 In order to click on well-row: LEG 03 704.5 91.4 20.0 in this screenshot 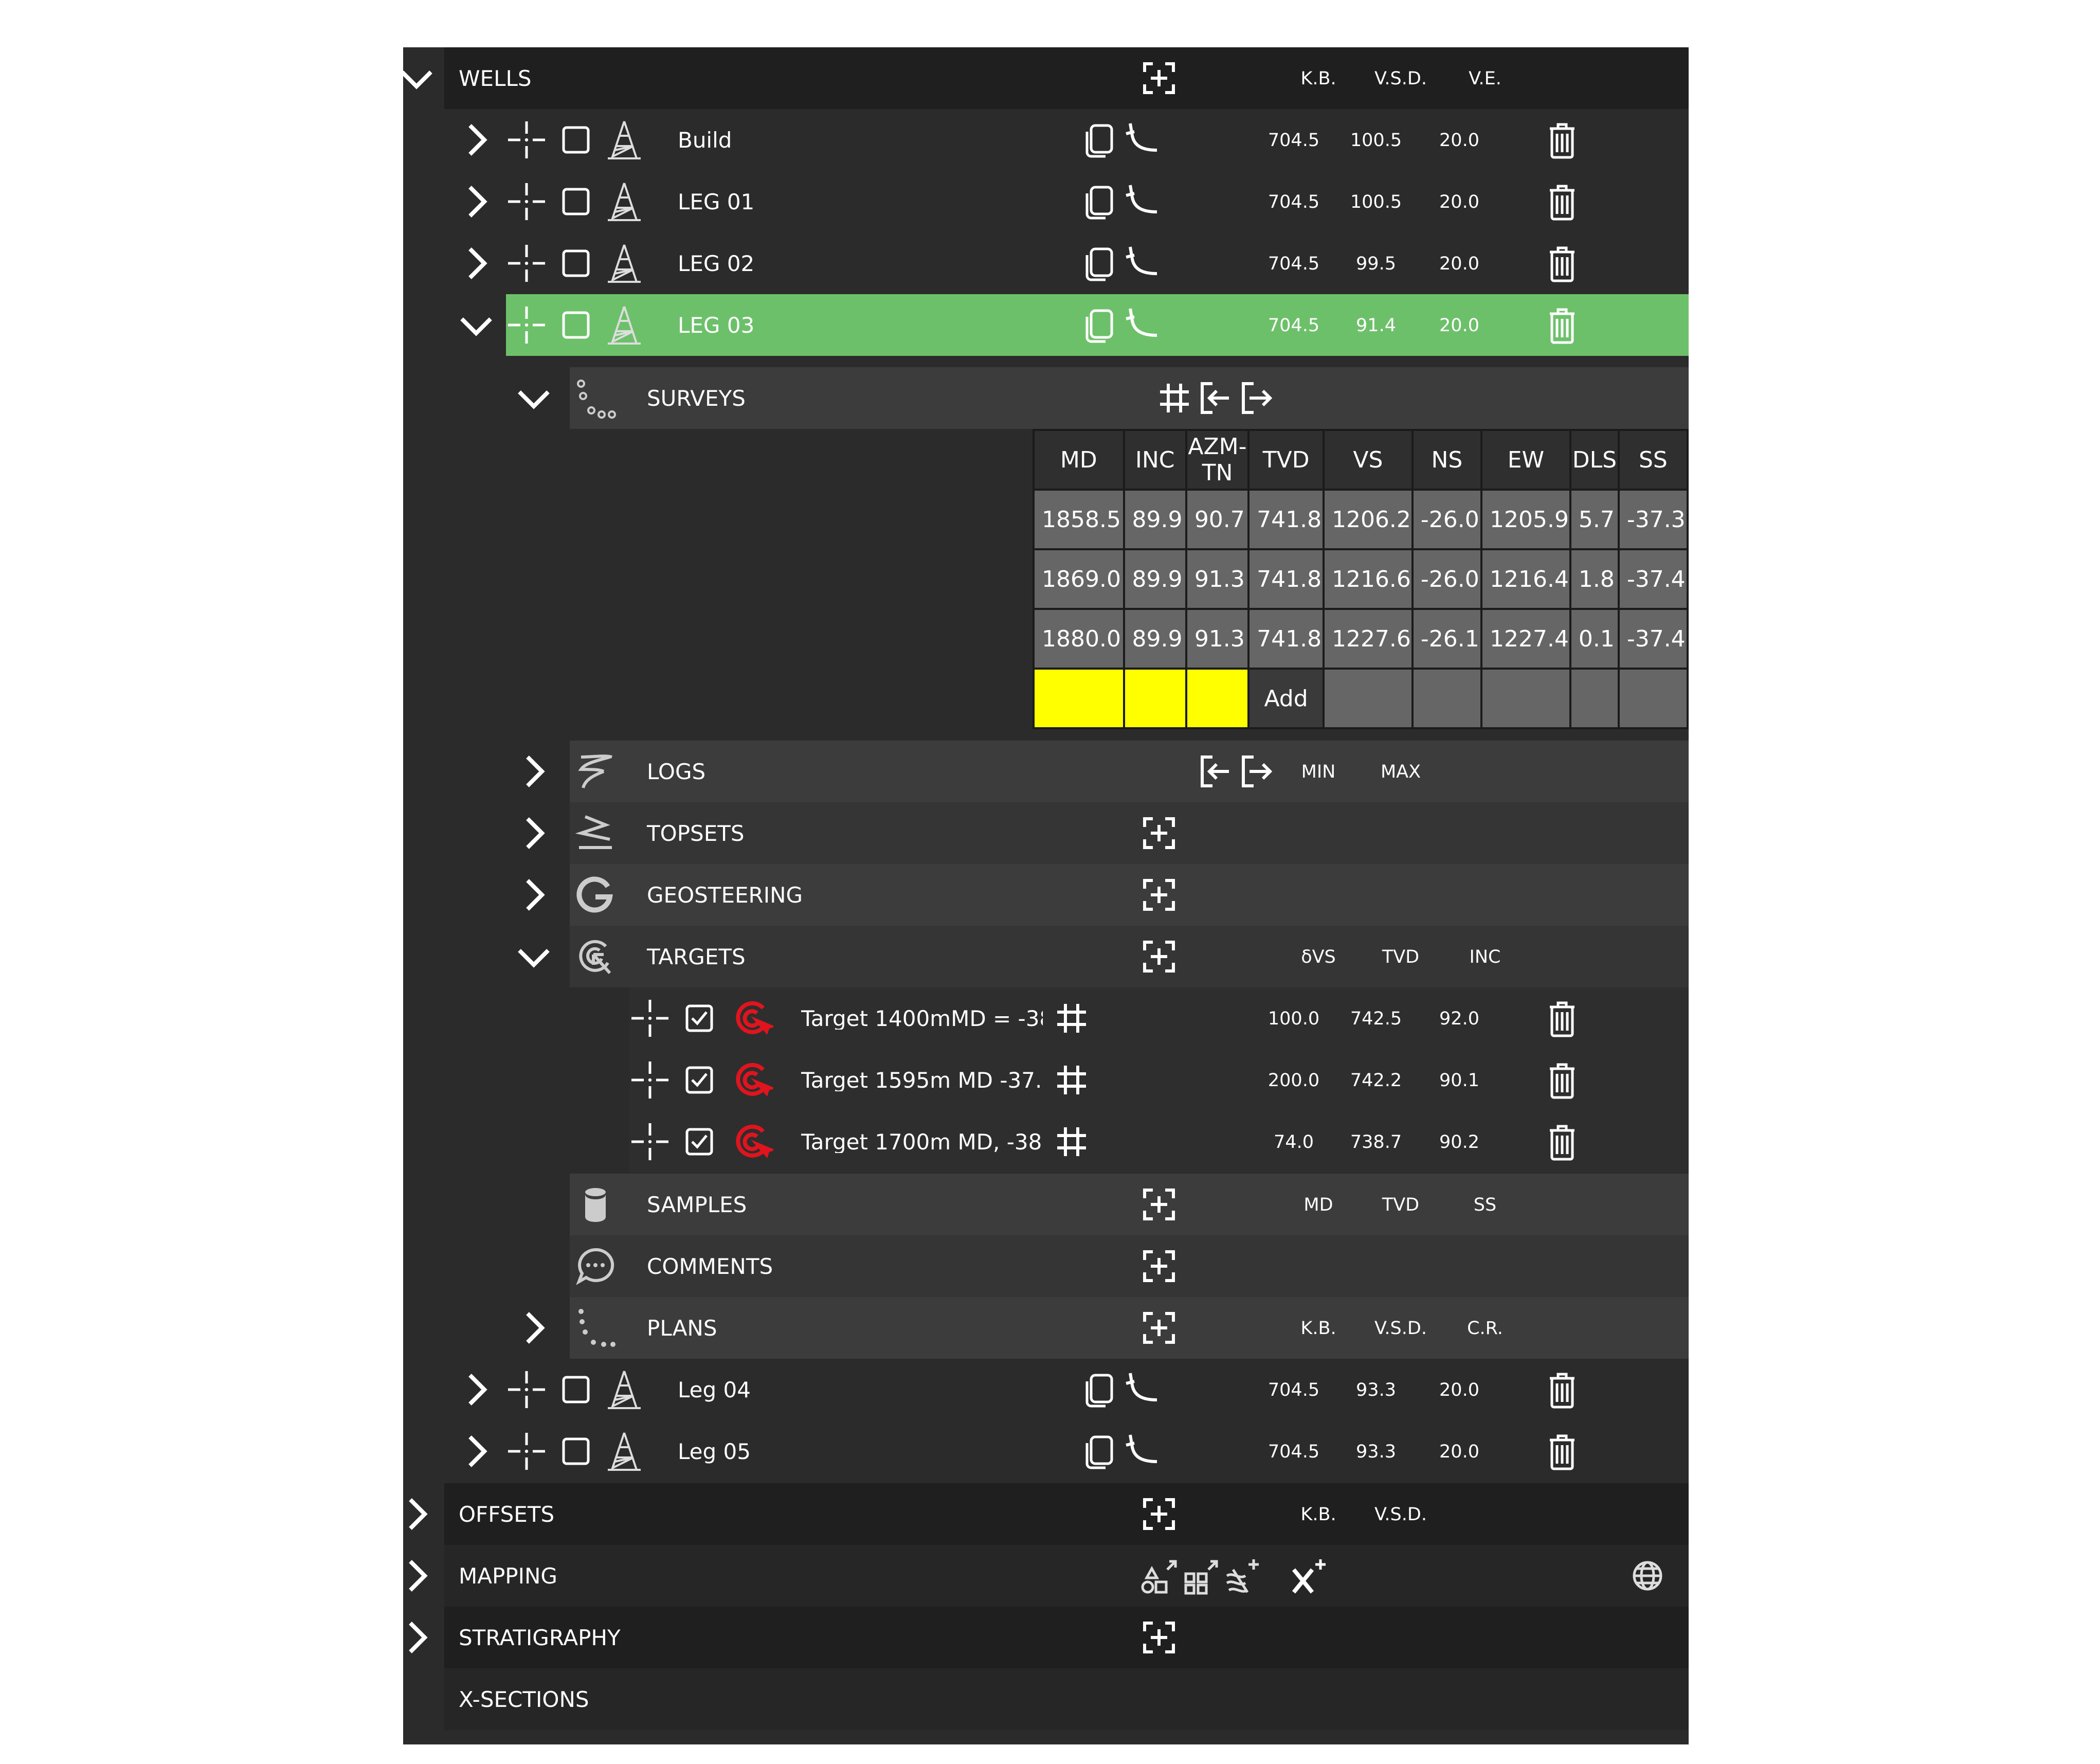, I will do `click(1074, 325)`.